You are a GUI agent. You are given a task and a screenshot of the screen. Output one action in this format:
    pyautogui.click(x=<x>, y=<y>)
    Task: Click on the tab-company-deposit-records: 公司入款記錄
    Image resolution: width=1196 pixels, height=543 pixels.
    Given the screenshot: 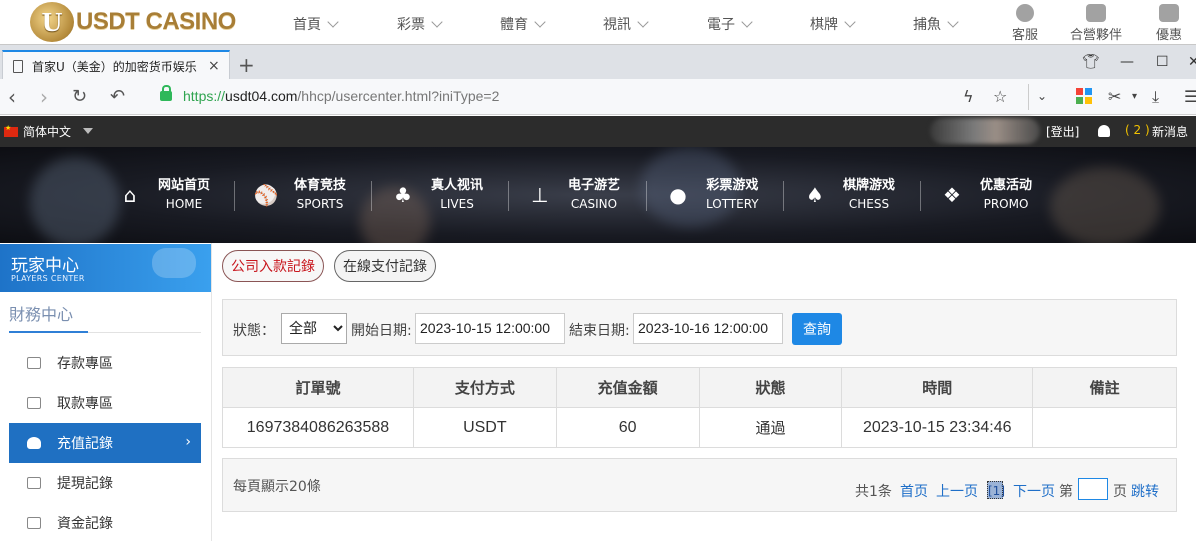 What is the action you would take?
    pyautogui.click(x=273, y=266)
    